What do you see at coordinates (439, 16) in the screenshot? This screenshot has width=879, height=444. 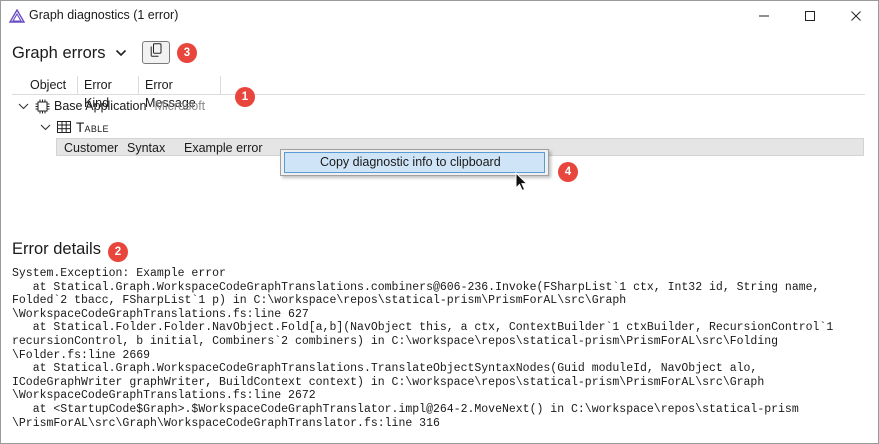 I see `title-bar: Graph diagnostics (1 error)` at bounding box center [439, 16].